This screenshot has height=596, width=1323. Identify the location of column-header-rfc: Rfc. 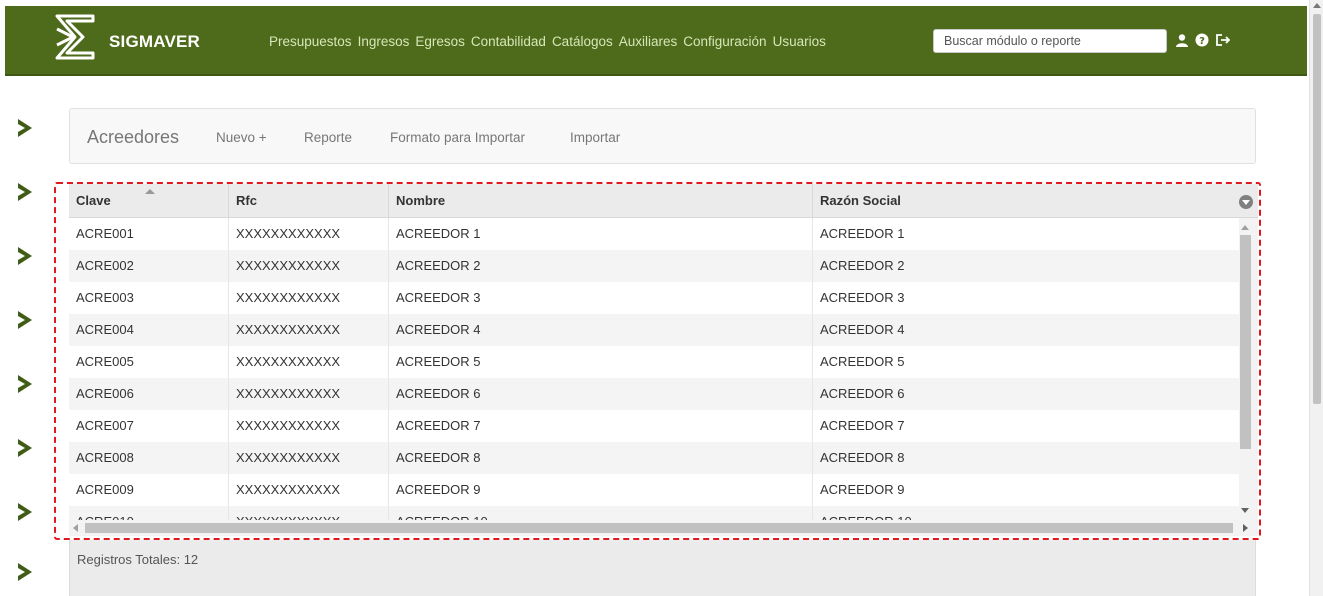
(309, 201).